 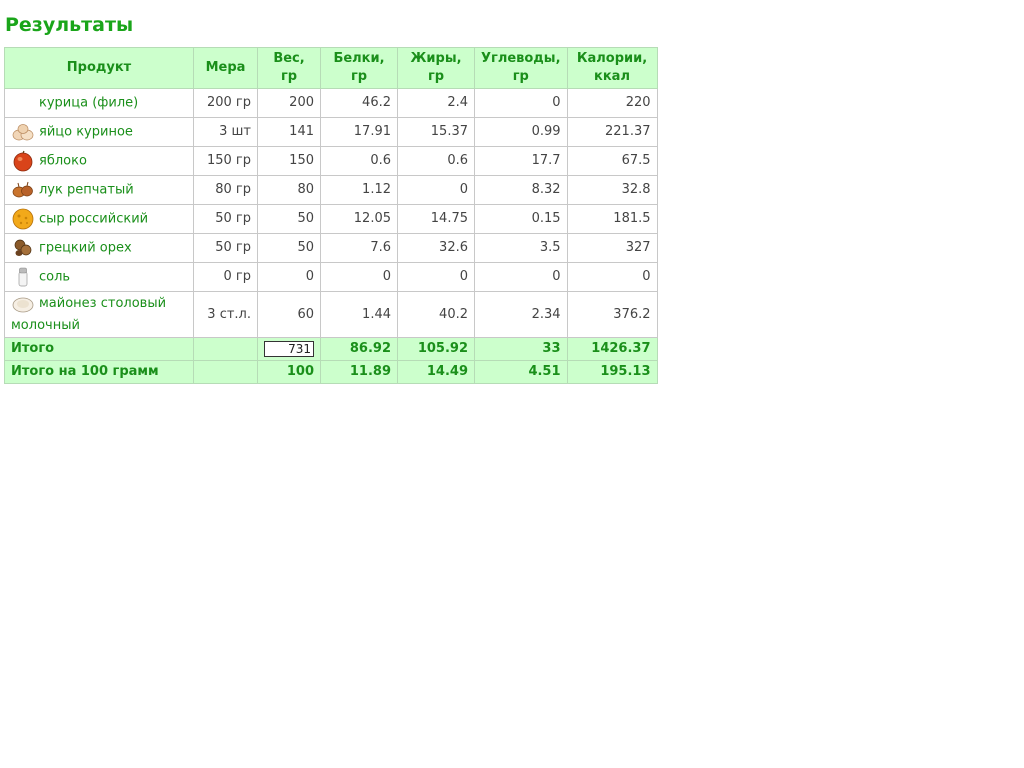 What do you see at coordinates (612, 132) in the screenshot?
I see `cell-kcal: 221.37` at bounding box center [612, 132].